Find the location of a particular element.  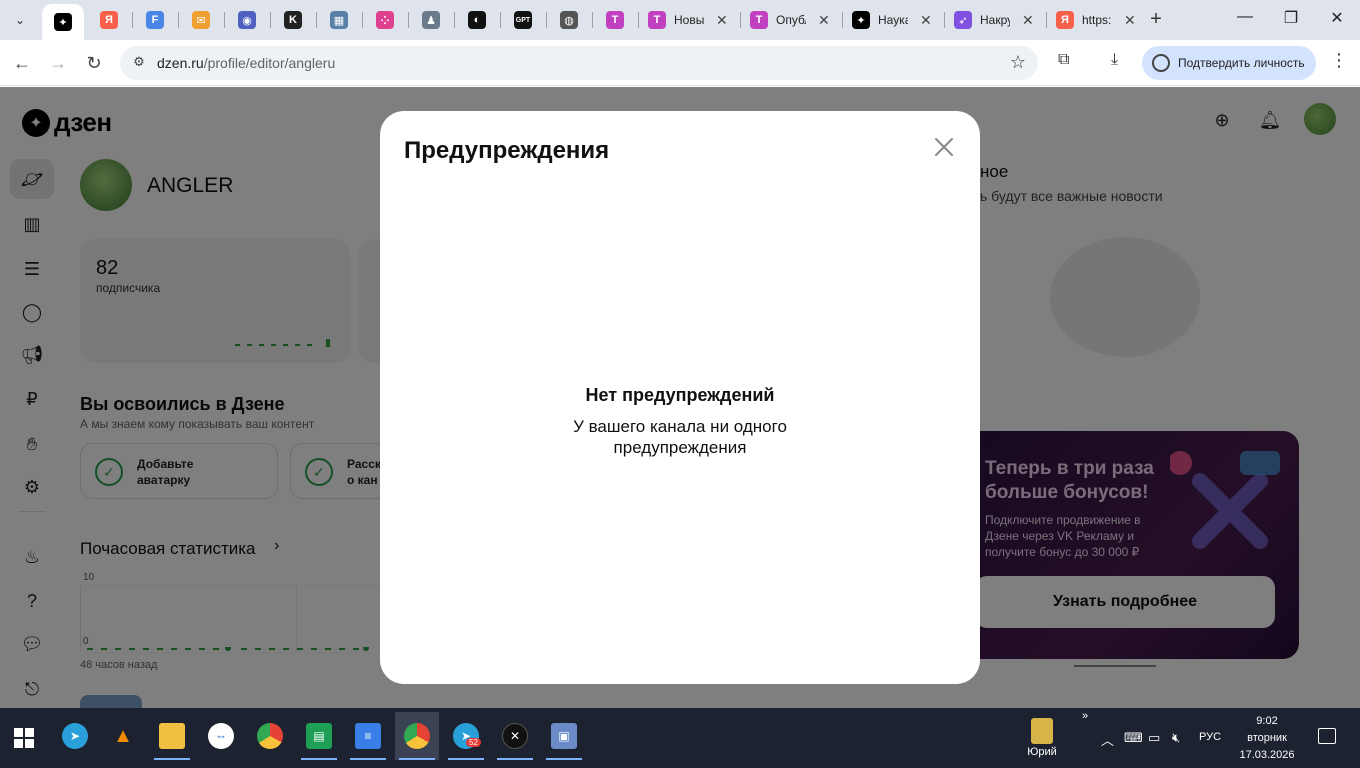

taskbar-docs: ≡ is located at coordinates (368, 736).